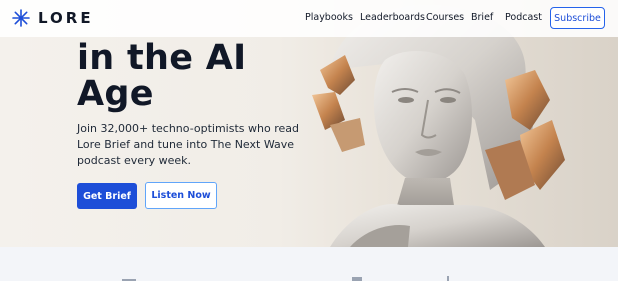 This screenshot has height=281, width=618. I want to click on headline-line-1: in the AI, so click(162, 58).